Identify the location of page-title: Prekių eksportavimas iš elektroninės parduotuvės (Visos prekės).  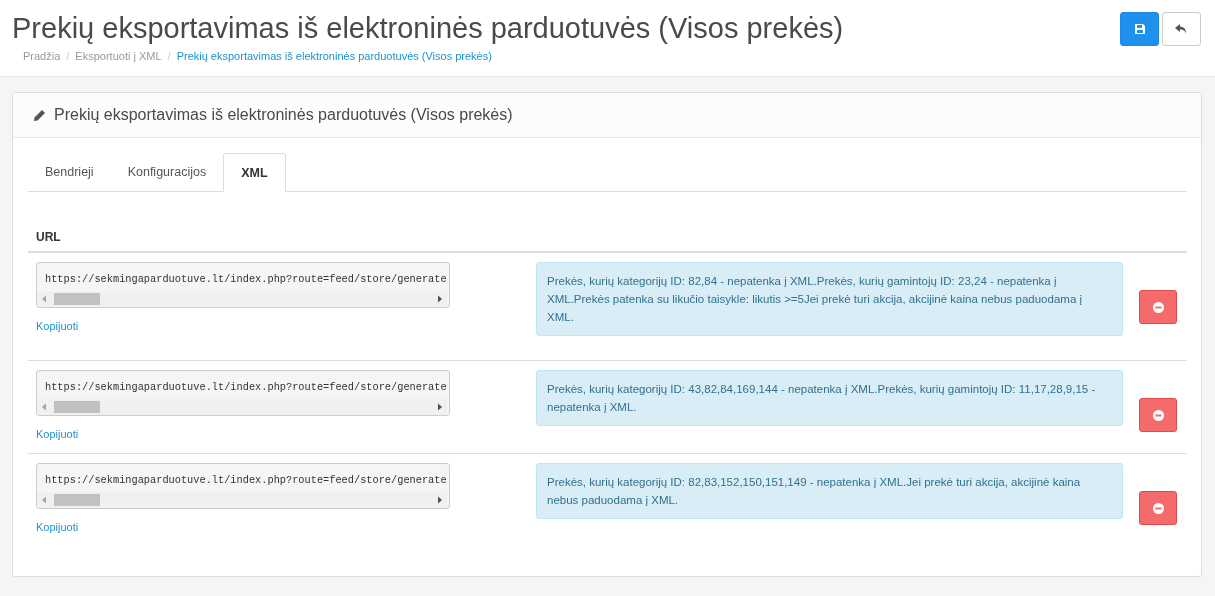
(428, 28).